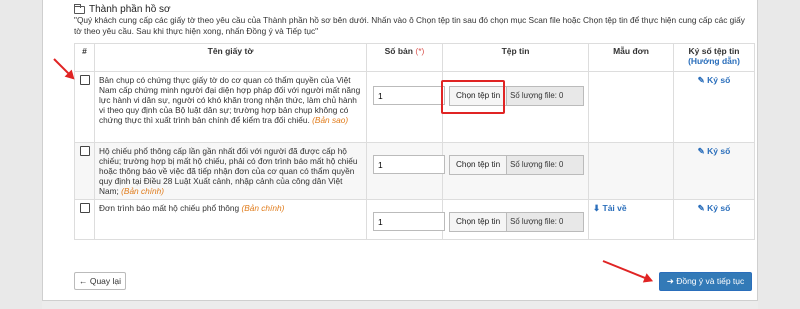  What do you see at coordinates (130, 9) in the screenshot?
I see `section-title: Thành phần hồ sơ` at bounding box center [130, 9].